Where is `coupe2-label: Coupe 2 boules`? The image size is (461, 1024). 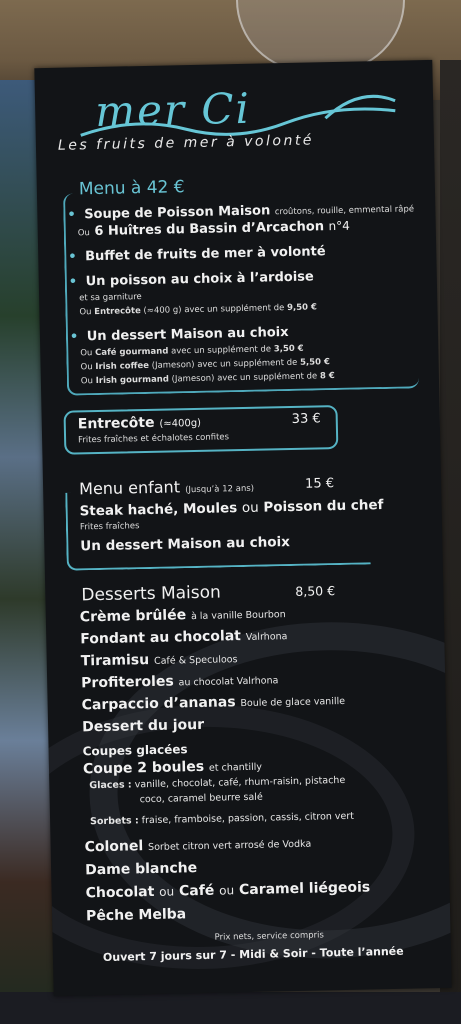
coupe2-label: Coupe 2 boules is located at coordinates (143, 768).